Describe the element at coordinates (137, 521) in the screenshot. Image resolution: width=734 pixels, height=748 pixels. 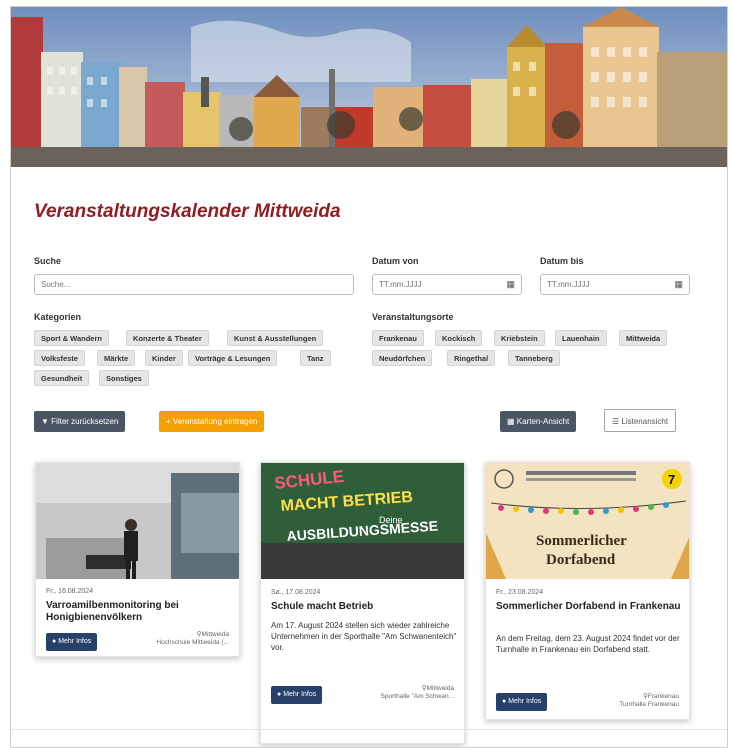
I see `event-image` at that location.